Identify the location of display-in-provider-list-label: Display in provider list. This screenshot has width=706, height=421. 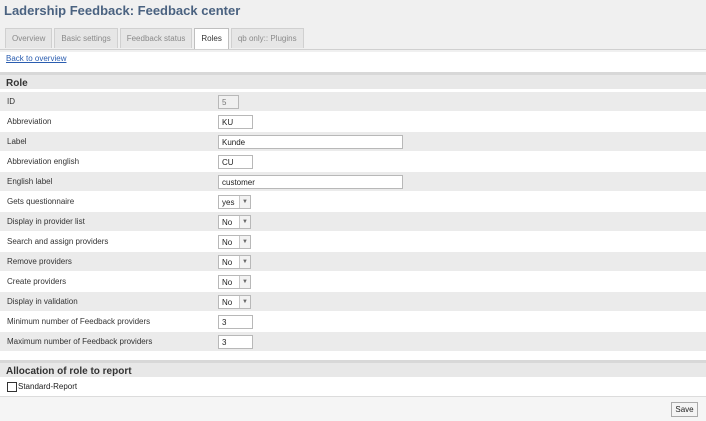
(46, 221).